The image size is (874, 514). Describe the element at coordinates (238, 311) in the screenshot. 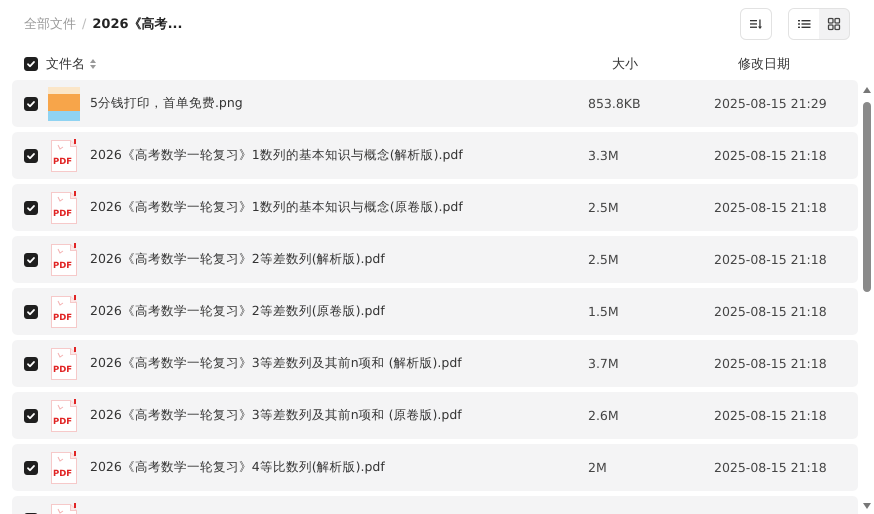

I see `file-name: 2026《高考数学一轮复习》2等差数列(原卷版).pdf` at that location.